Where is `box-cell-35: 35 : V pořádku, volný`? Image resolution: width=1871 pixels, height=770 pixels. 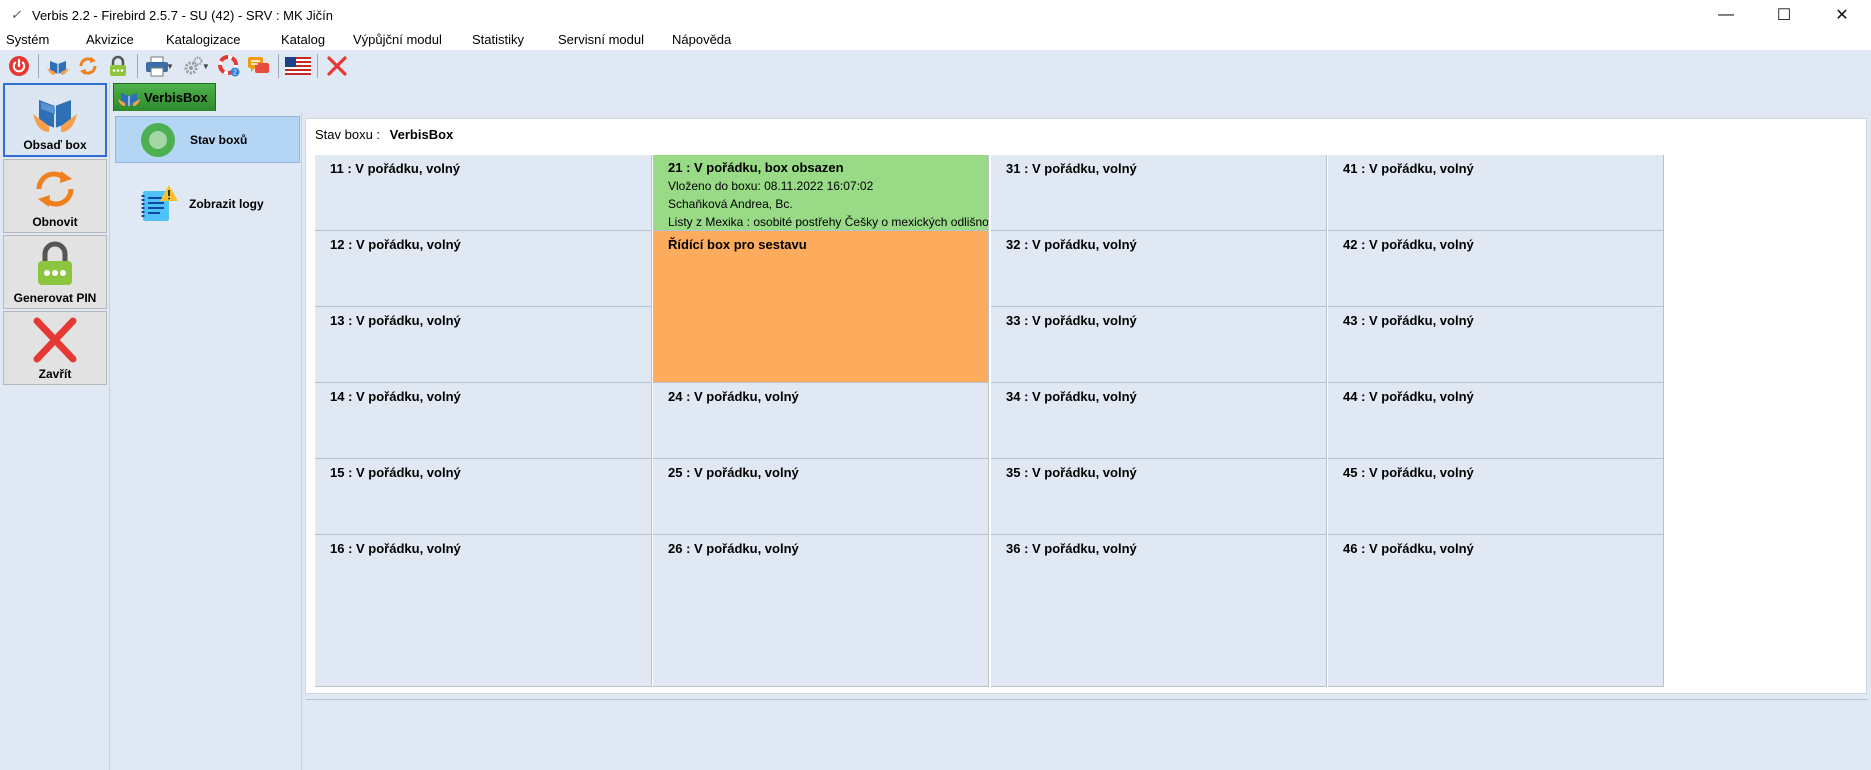
box-cell-35: 35 : V pořádku, volný is located at coordinates (1159, 497).